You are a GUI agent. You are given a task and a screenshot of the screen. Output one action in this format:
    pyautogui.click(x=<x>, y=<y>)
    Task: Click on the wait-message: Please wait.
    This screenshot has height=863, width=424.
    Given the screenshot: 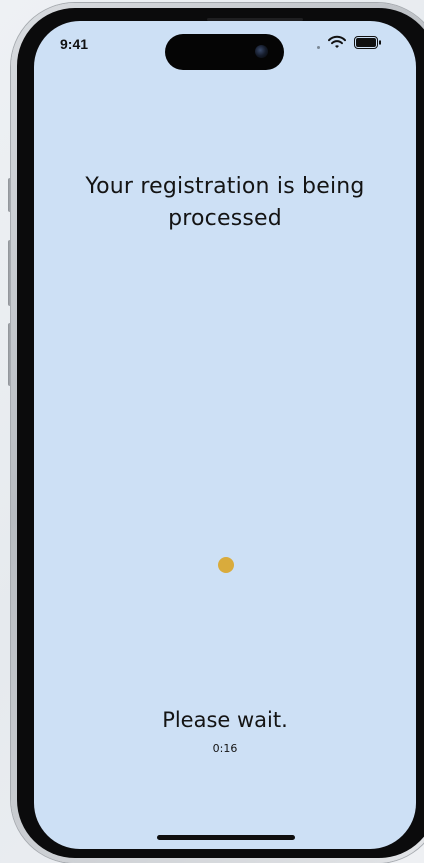 What is the action you would take?
    pyautogui.click(x=225, y=720)
    